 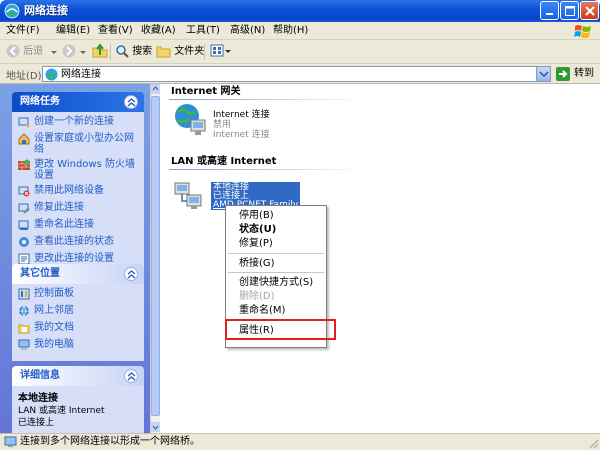 What do you see at coordinates (24, 76) in the screenshot?
I see `address-label: 地址(D)` at bounding box center [24, 76].